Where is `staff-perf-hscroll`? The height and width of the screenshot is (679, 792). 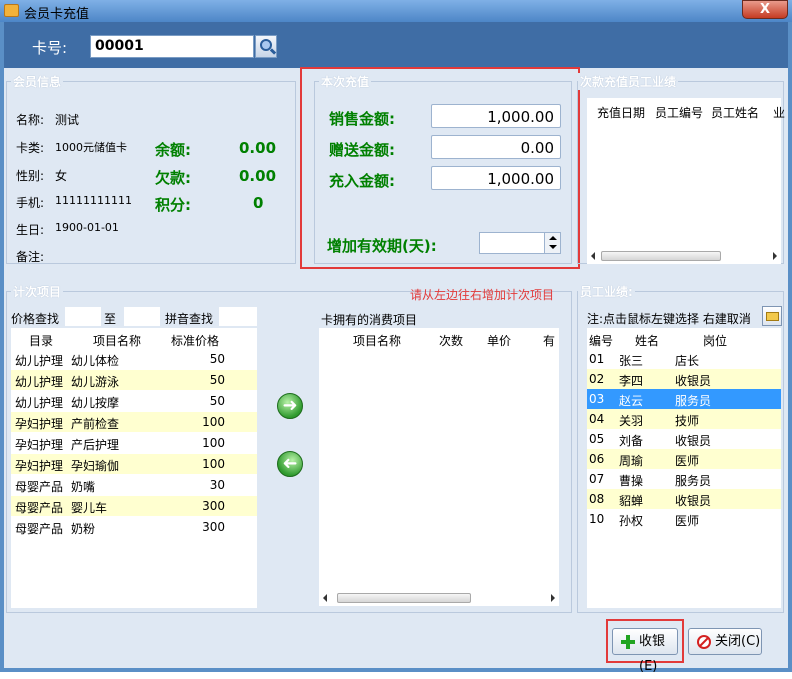
staff-perf-hscroll is located at coordinates (684, 256).